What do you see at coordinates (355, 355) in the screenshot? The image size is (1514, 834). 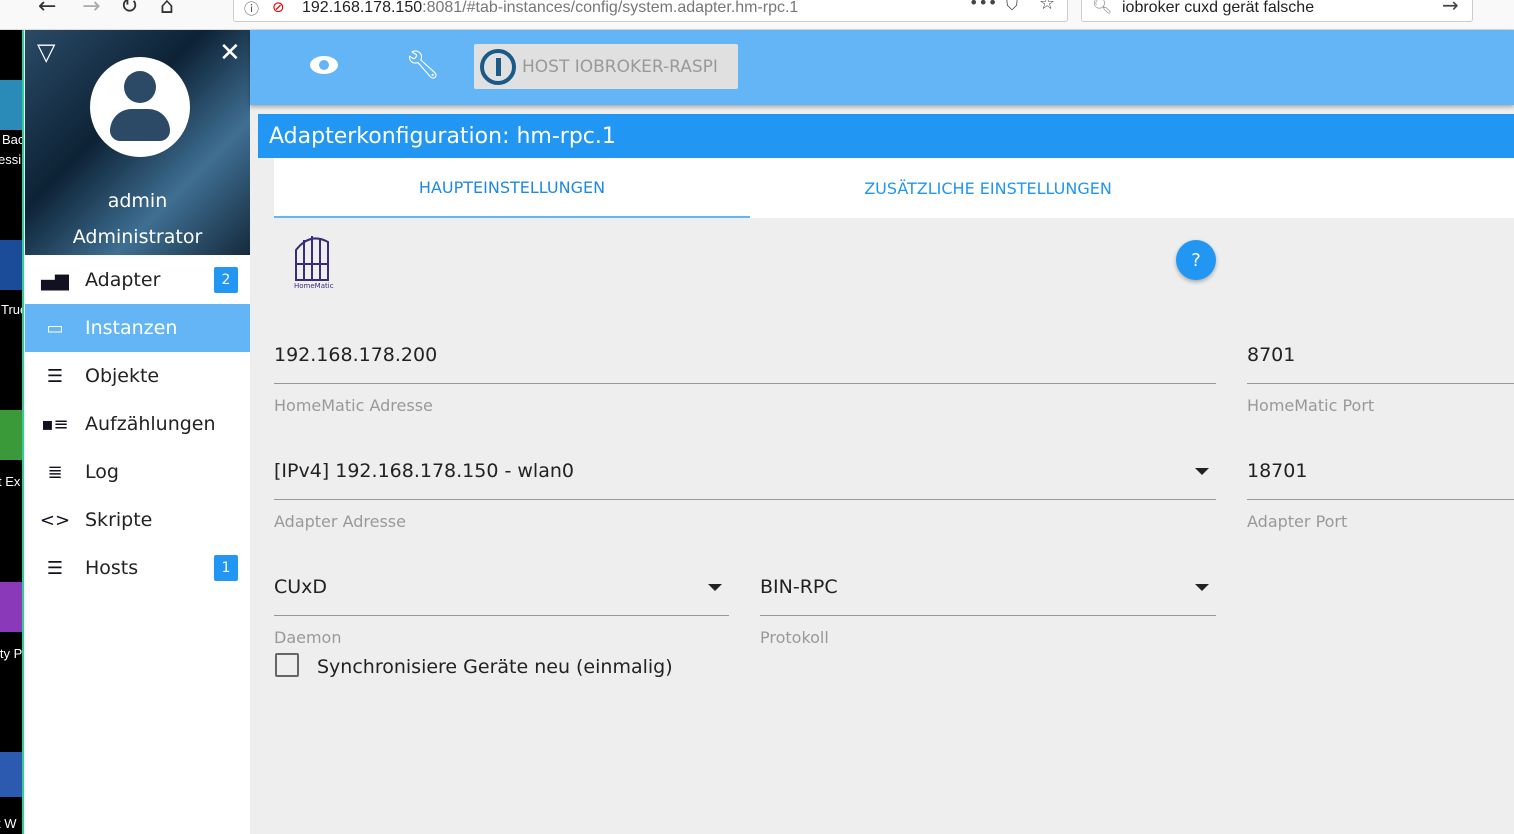 I see `homematic-address-input: 192.168.178.200` at bounding box center [355, 355].